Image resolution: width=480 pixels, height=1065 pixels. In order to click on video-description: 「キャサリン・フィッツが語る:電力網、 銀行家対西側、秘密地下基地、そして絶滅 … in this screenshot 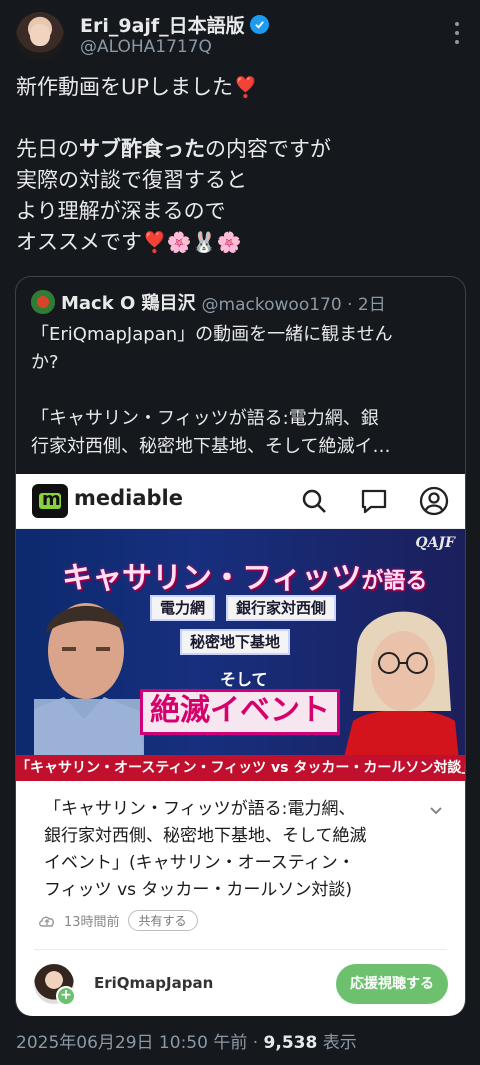, I will do `click(205, 849)`.